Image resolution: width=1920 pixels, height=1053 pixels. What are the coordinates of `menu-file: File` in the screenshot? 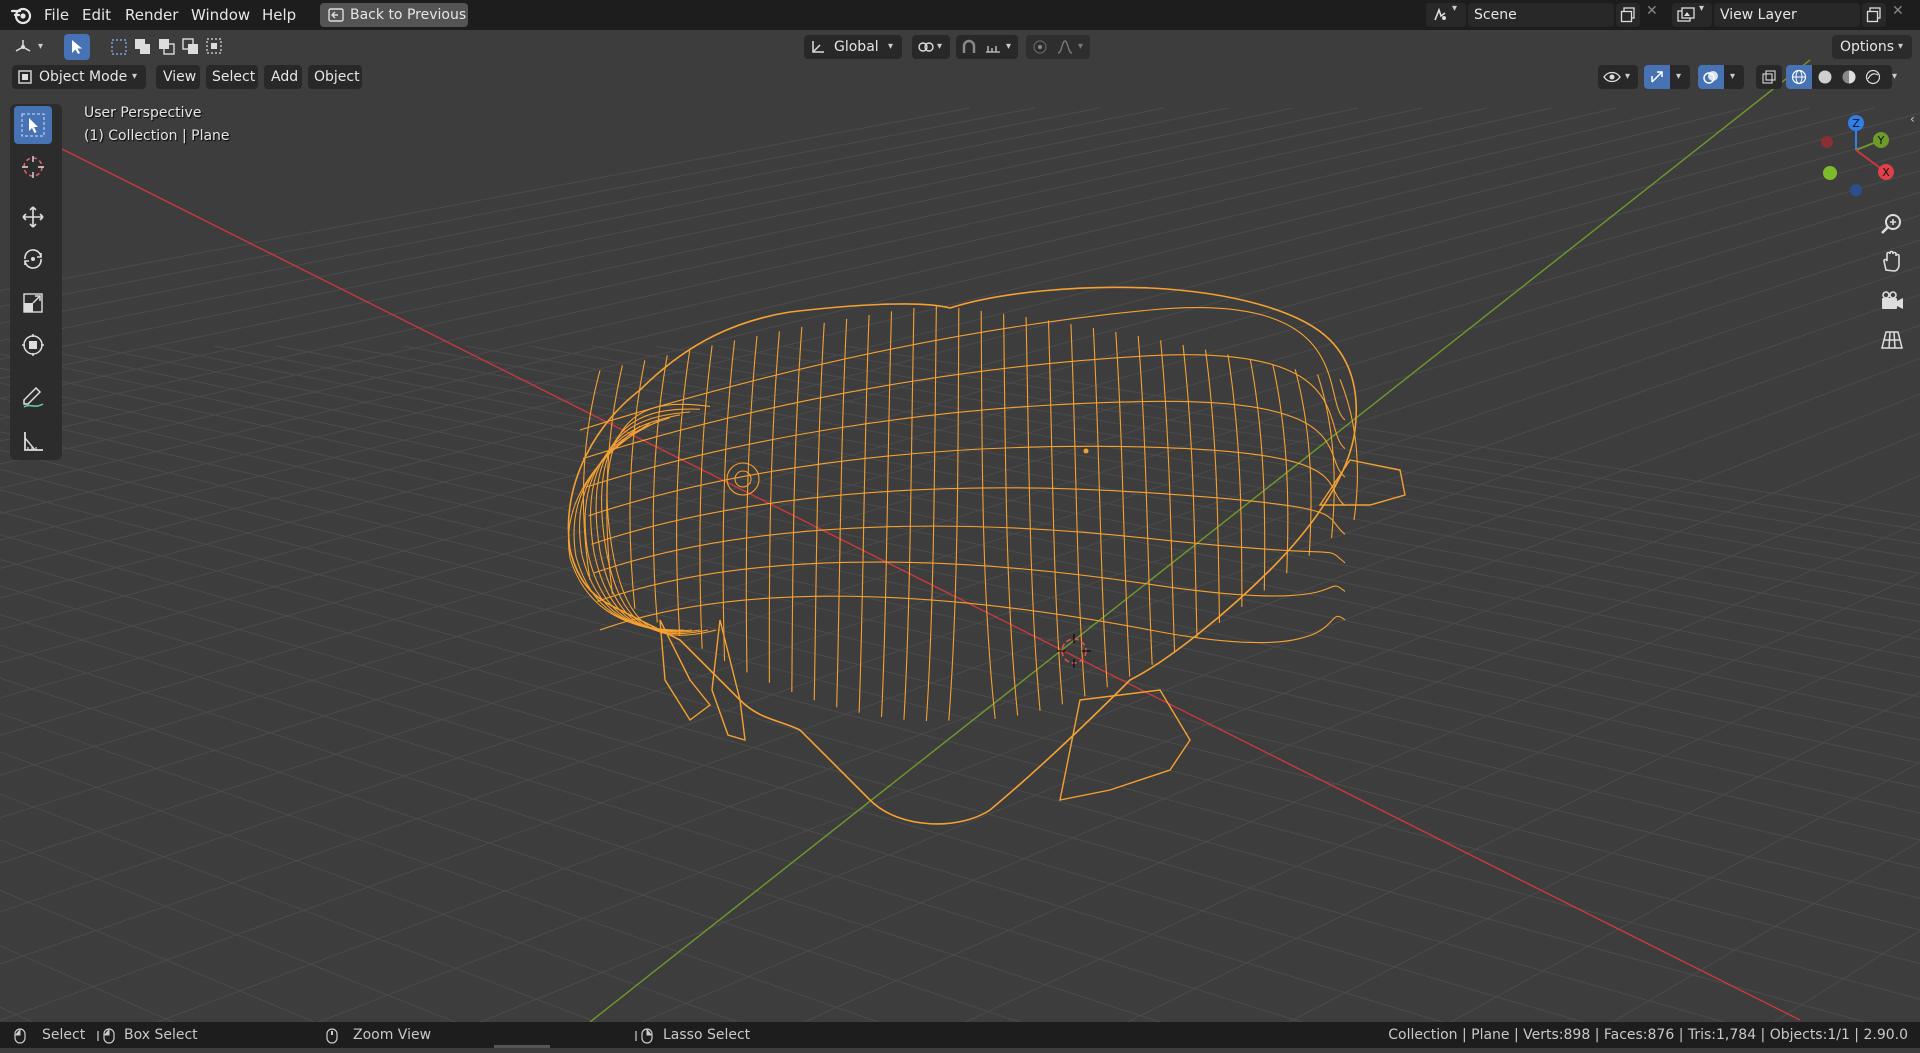 It's located at (56, 15).